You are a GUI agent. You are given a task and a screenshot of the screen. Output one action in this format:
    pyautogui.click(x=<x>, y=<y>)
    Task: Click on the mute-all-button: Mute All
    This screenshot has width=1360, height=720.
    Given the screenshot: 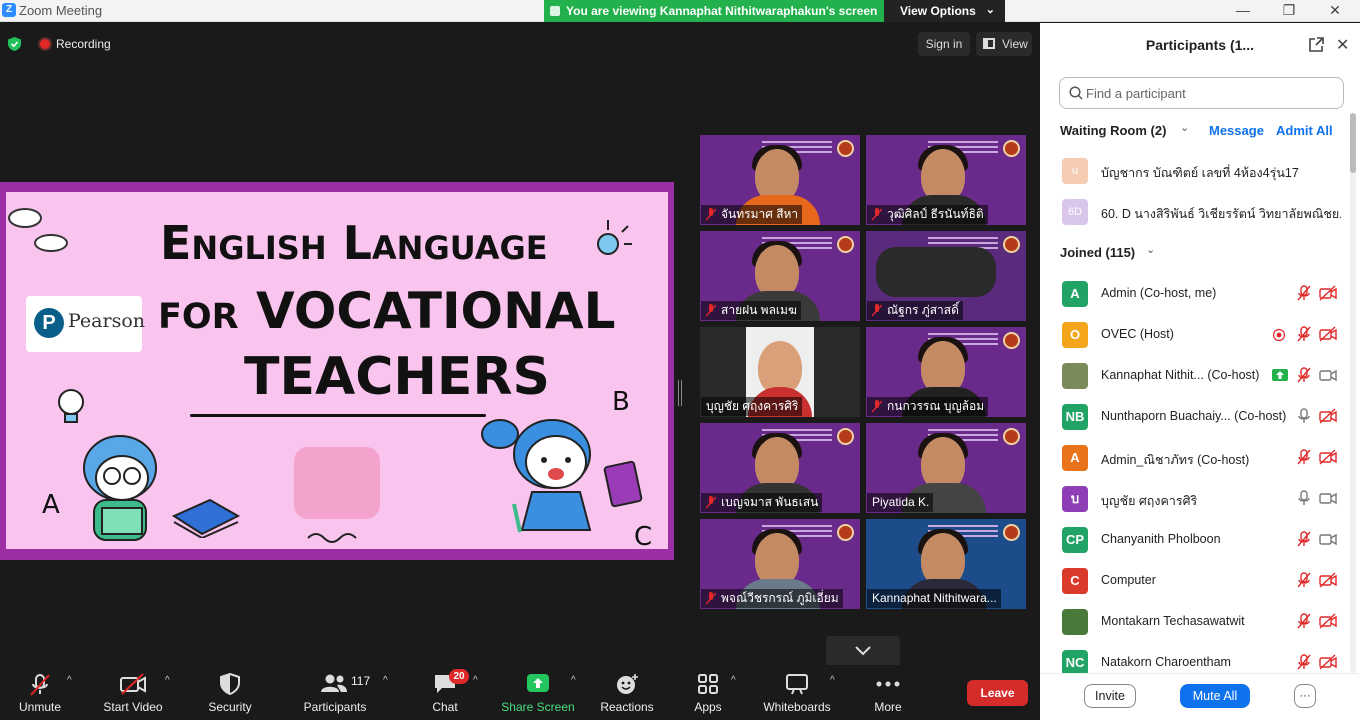 What is the action you would take?
    pyautogui.click(x=1215, y=696)
    